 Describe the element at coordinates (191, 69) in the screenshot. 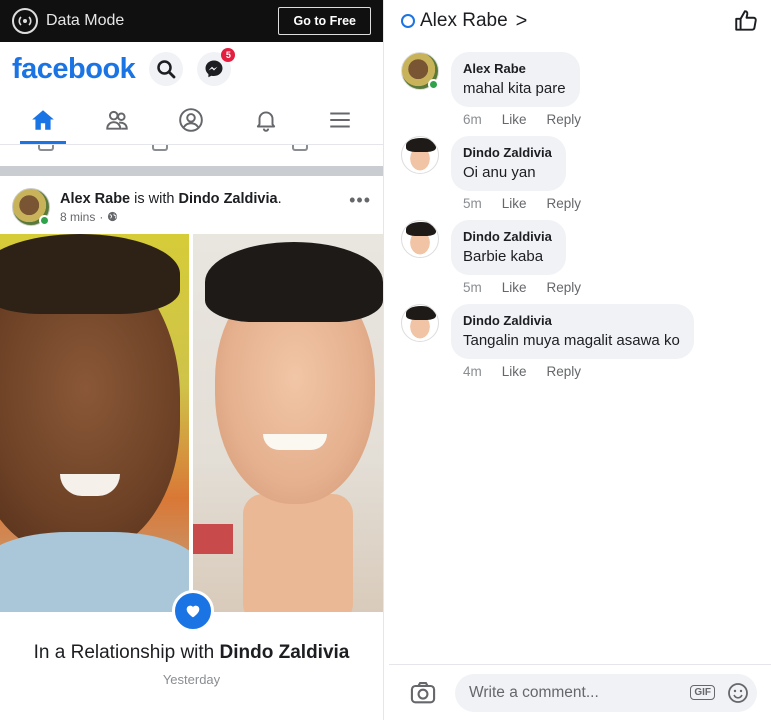

I see `app-header: facebook 5` at that location.